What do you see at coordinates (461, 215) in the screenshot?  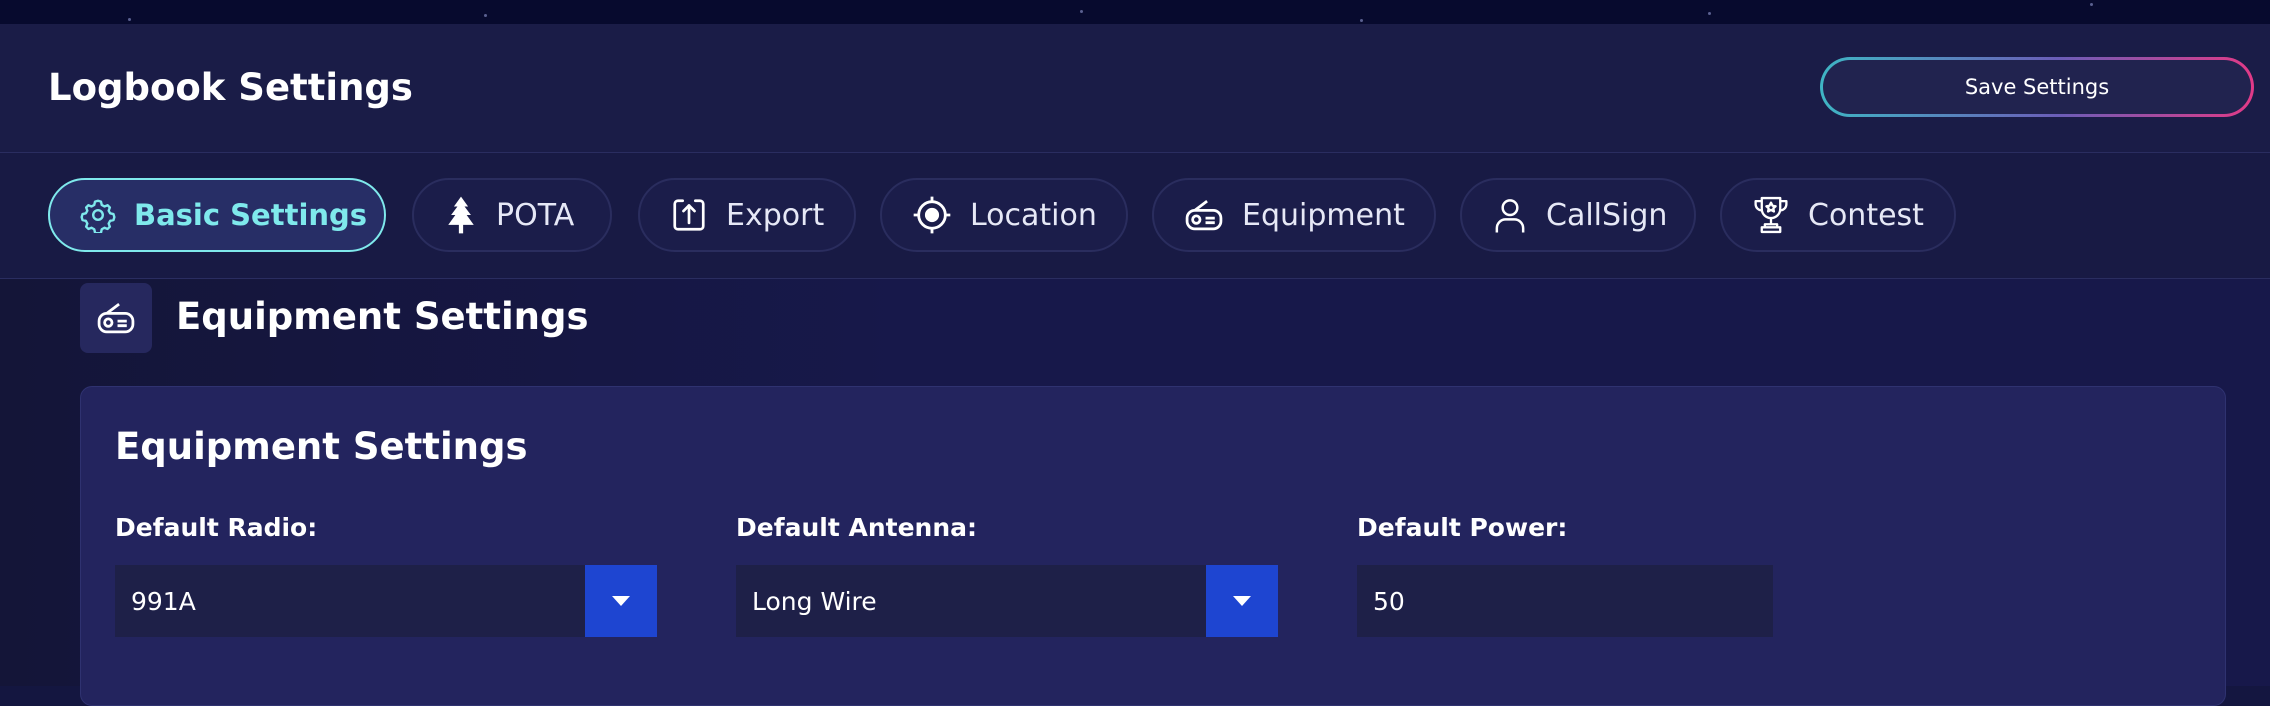 I see `tree-icon` at bounding box center [461, 215].